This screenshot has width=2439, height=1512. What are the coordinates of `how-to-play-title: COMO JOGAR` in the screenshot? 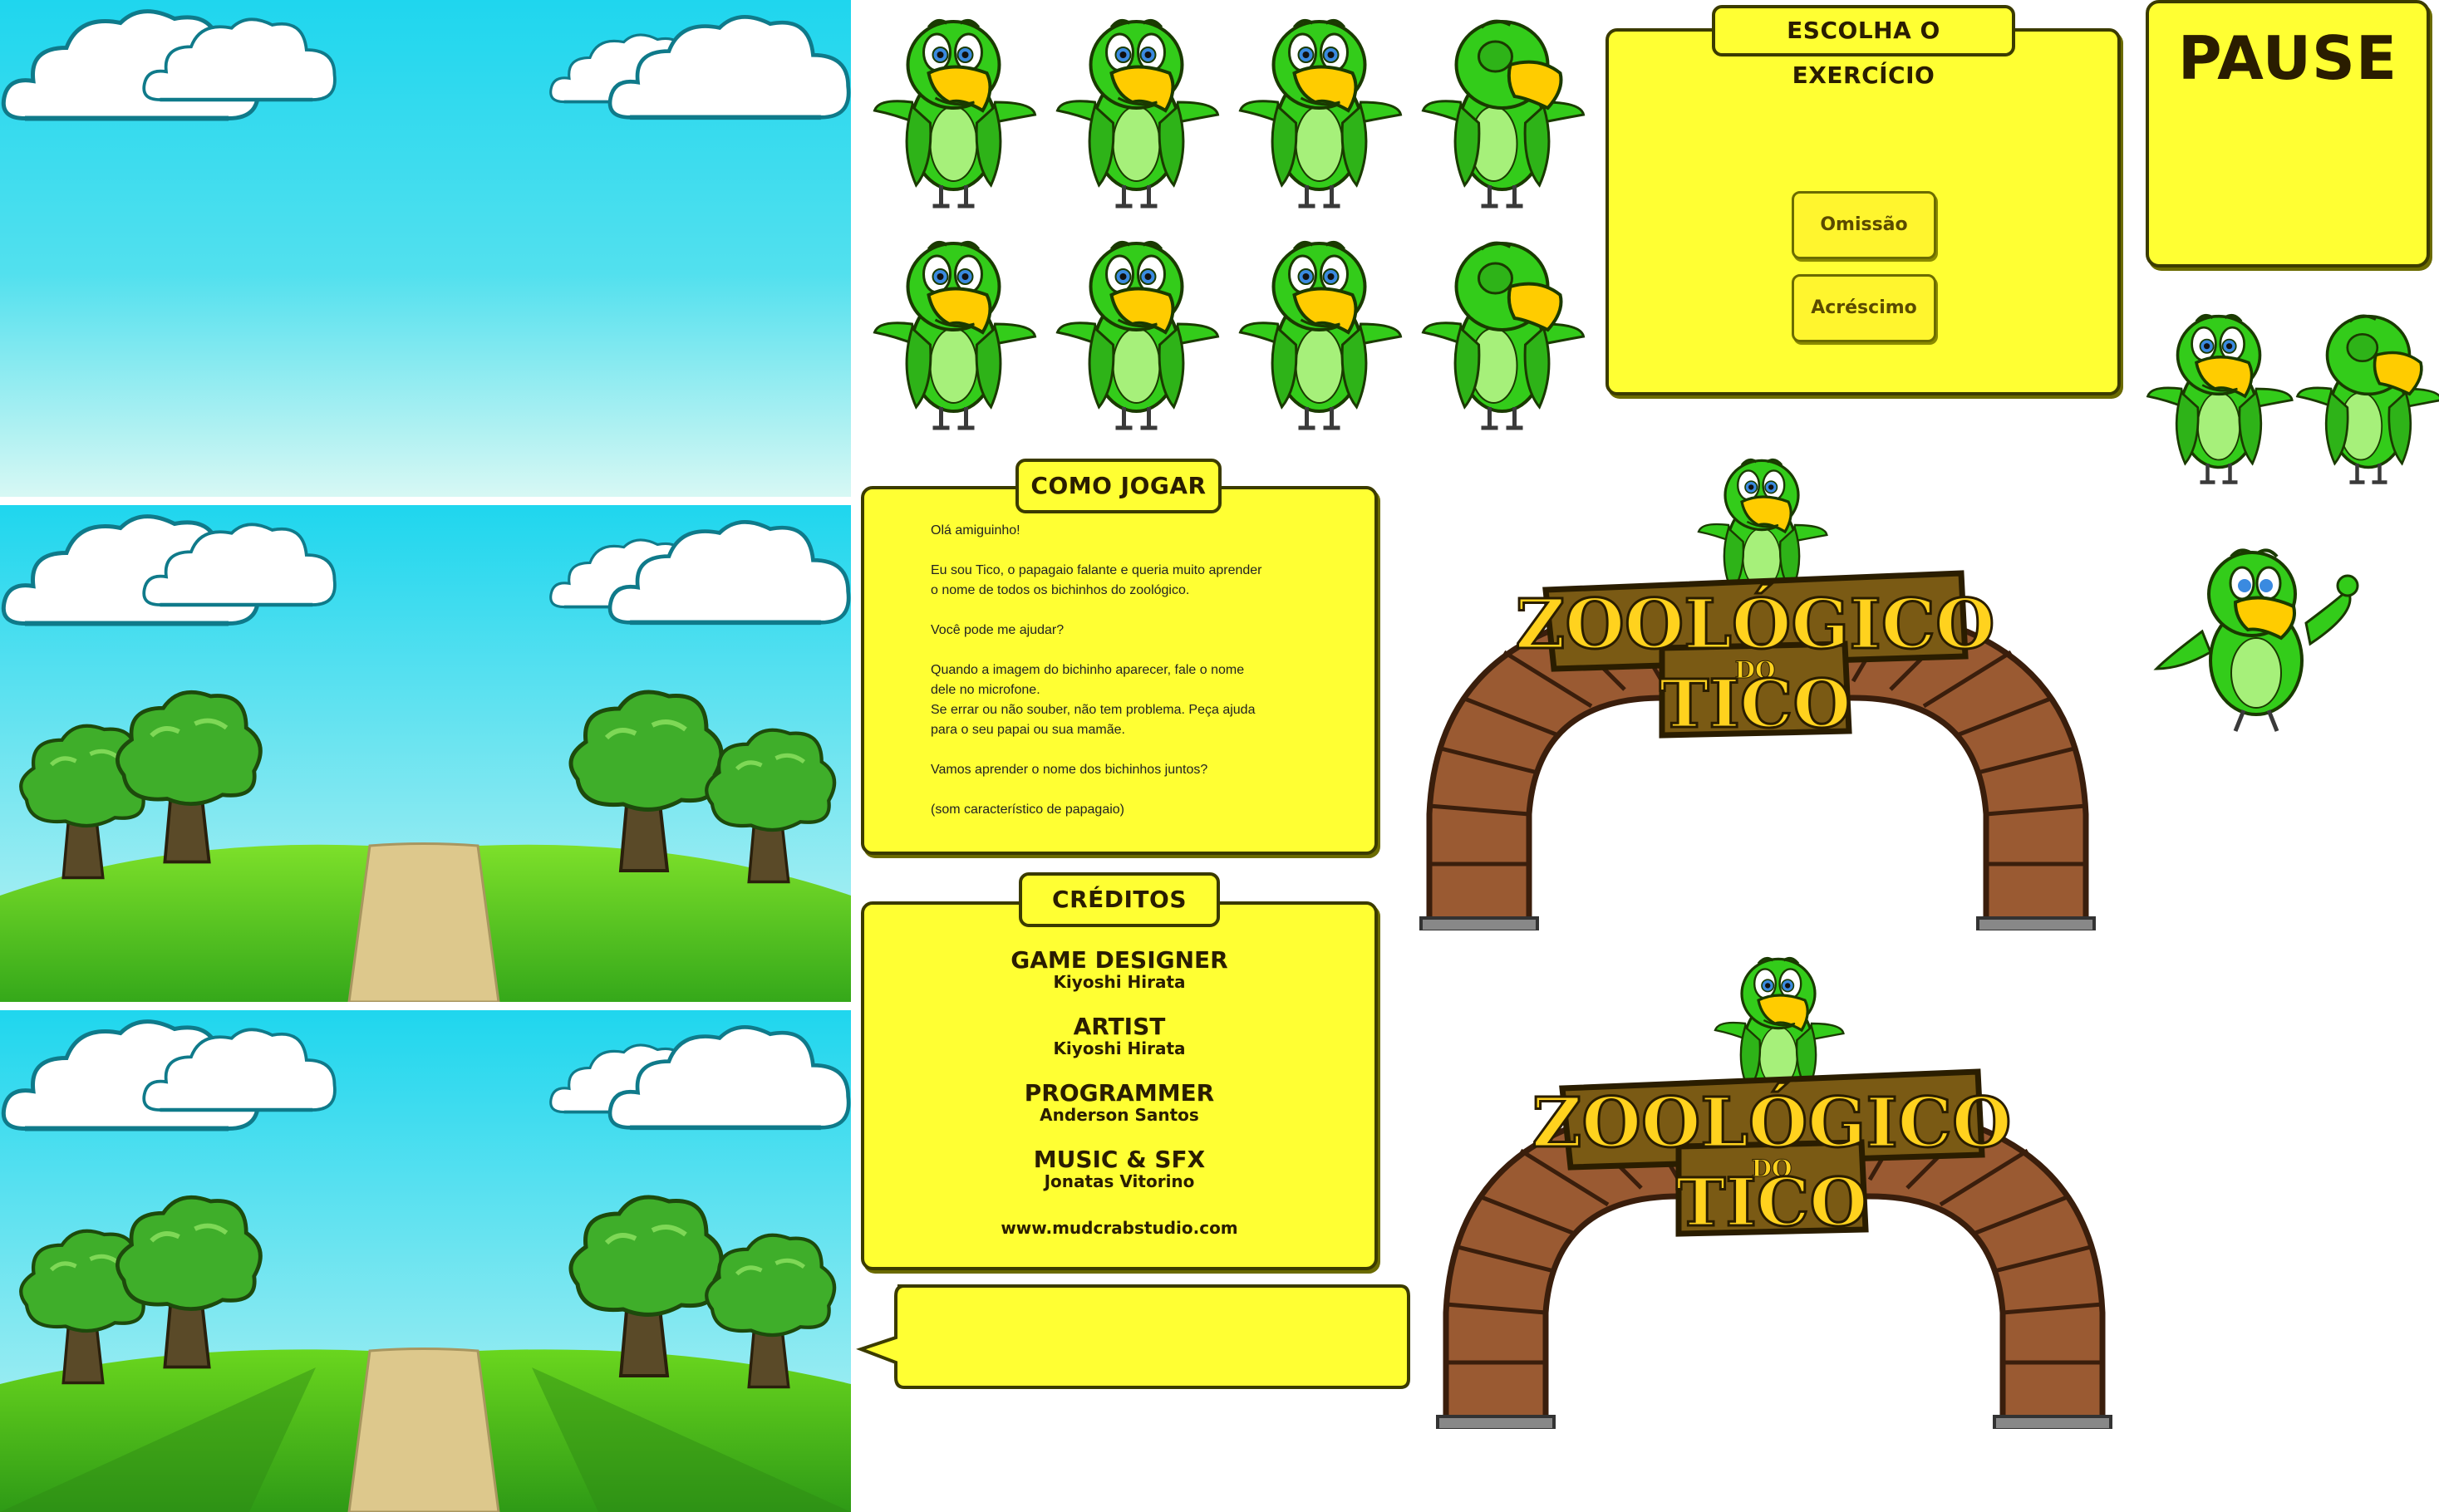 It's located at (1118, 486).